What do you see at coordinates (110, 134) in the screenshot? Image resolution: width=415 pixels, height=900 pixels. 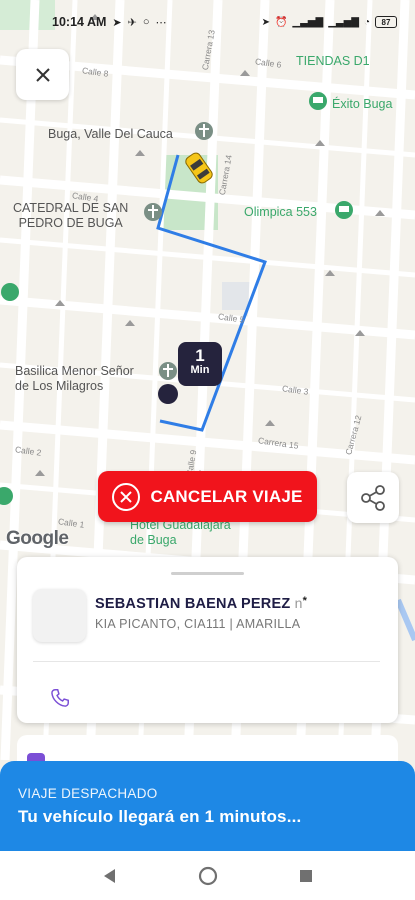 I see `poi-buga-valle-del-cauca: Buga, Valle Del Cauca` at bounding box center [110, 134].